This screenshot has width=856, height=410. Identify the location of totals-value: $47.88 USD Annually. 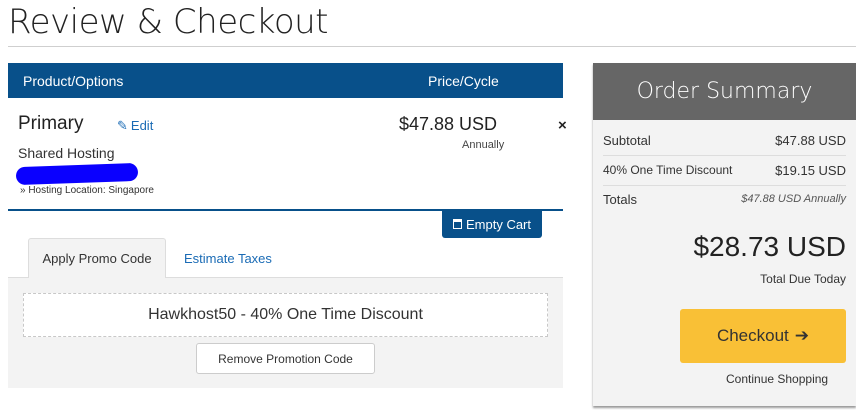
(793, 199).